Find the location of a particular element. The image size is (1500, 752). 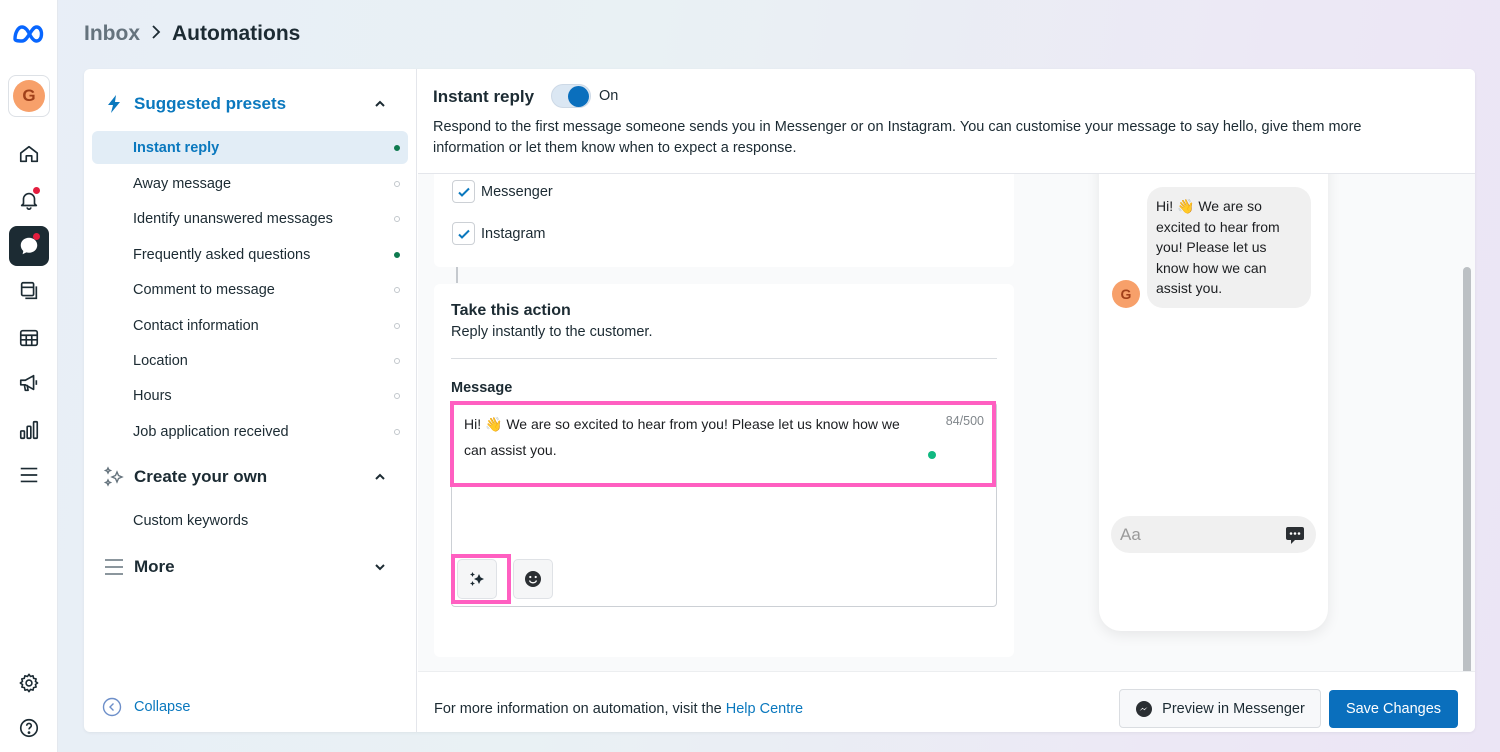

left-rail: G is located at coordinates (29, 376).